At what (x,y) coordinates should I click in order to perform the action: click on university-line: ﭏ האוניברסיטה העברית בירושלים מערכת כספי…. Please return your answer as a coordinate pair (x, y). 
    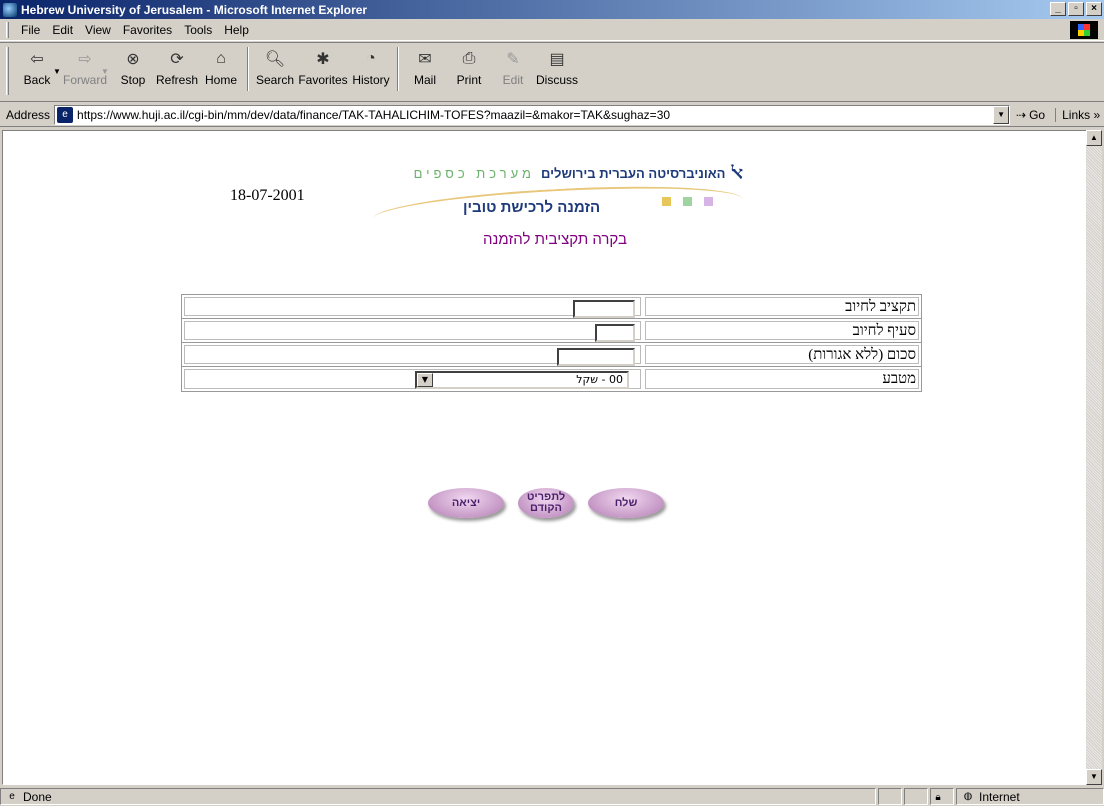
    Looking at the image, I should click on (578, 173).